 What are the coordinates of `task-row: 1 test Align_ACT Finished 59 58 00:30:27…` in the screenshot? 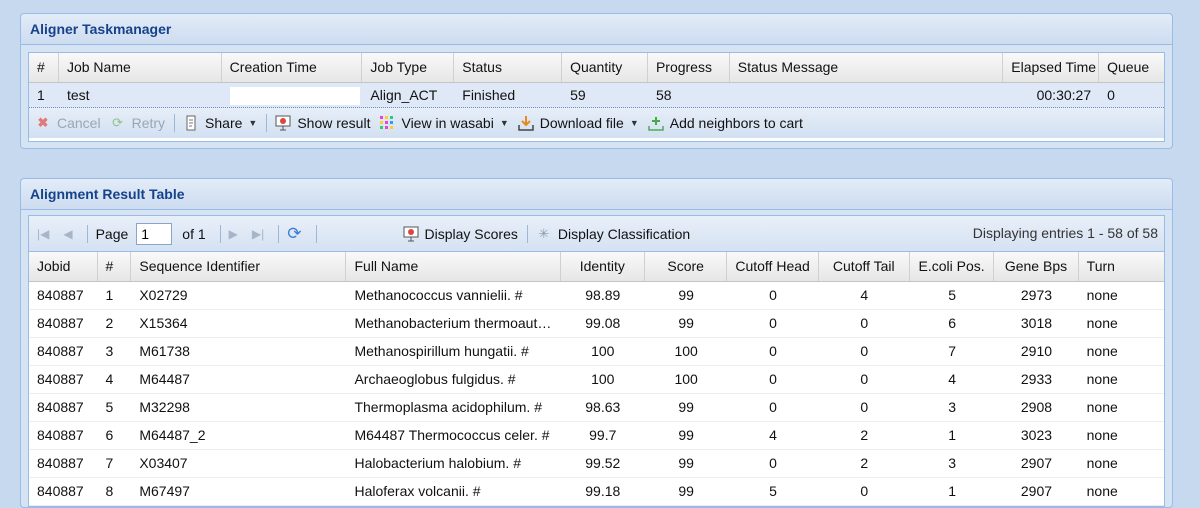 It's located at (596, 95).